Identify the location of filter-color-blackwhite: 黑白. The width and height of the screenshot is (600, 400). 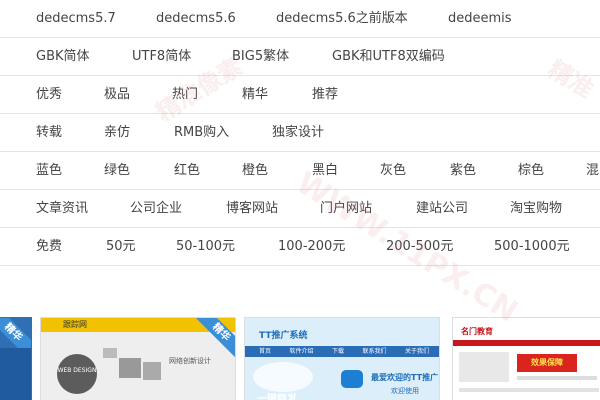
(325, 170).